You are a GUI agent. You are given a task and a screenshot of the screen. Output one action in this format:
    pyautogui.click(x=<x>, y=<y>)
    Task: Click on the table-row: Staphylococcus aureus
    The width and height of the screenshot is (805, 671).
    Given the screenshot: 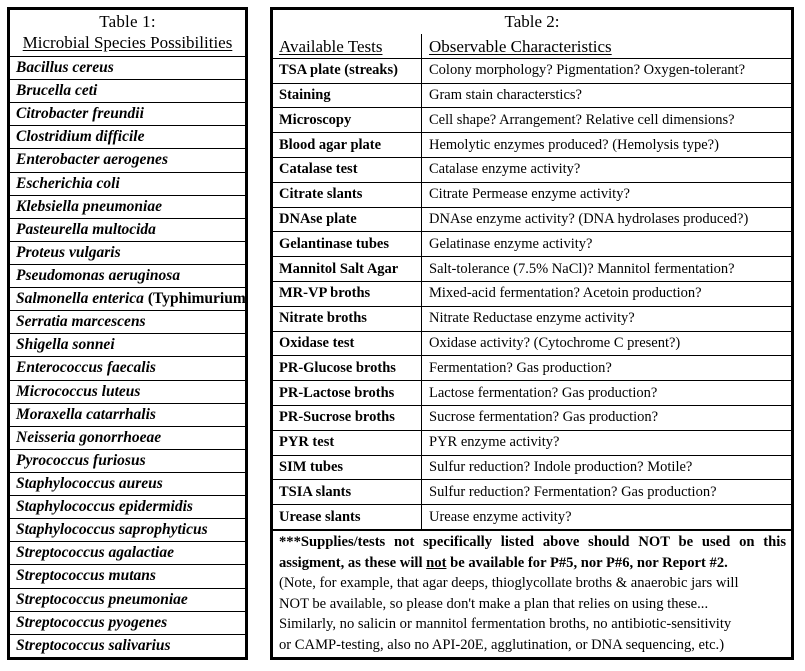 What is the action you would take?
    pyautogui.click(x=127, y=483)
    